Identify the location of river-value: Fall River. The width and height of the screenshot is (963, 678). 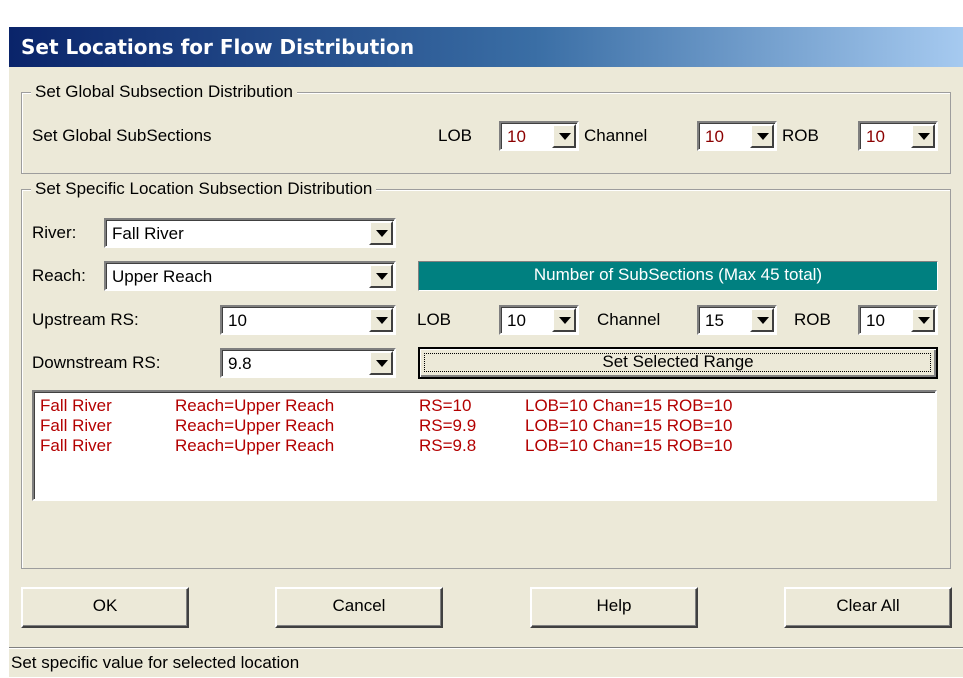
(148, 233).